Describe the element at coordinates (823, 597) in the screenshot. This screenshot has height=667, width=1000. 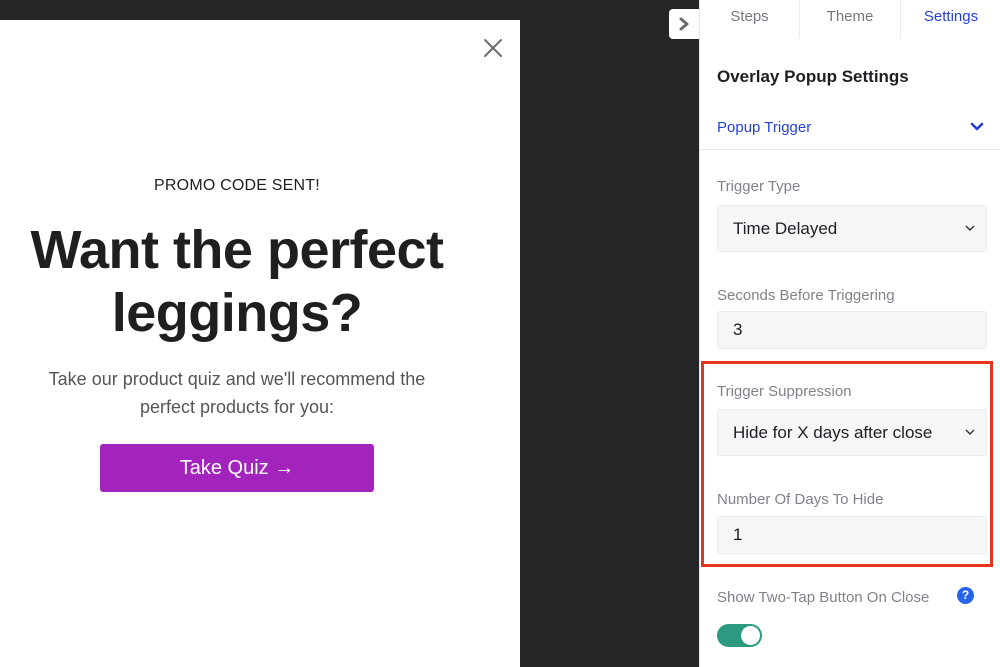
I see `two-tap-label: Show Two-Tap Button On Close` at that location.